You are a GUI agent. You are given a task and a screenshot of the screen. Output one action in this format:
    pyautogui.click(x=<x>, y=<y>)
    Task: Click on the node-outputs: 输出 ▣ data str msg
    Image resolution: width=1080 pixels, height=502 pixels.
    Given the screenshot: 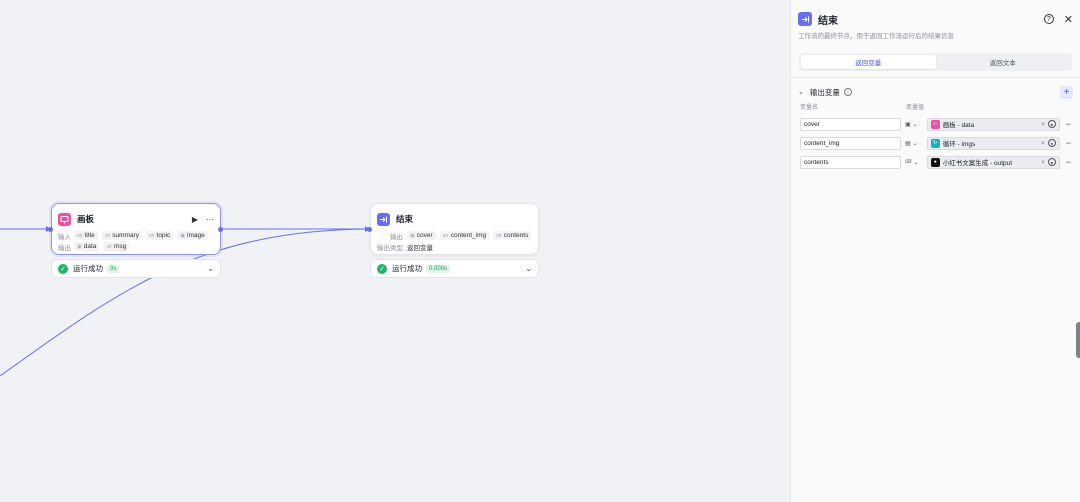 What is the action you would take?
    pyautogui.click(x=136, y=246)
    